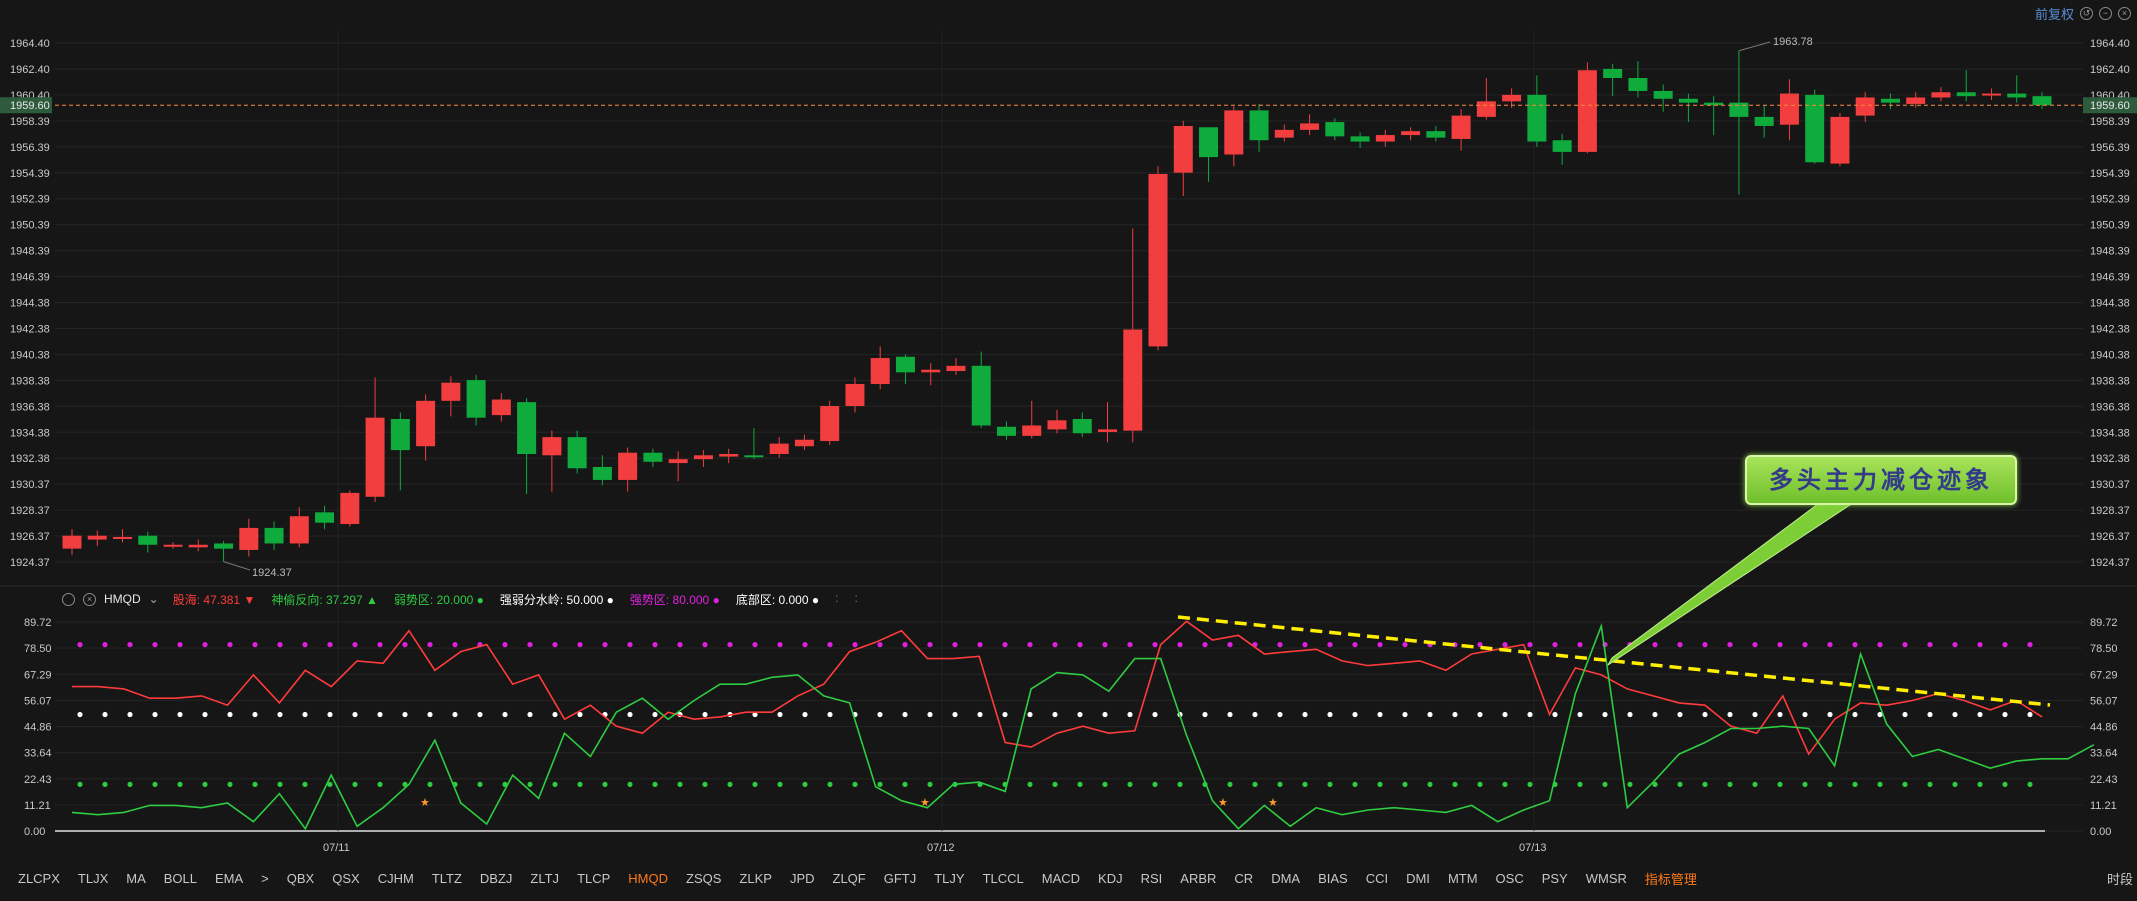  Describe the element at coordinates (2105, 13) in the screenshot. I see `minimize-icon: −` at that location.